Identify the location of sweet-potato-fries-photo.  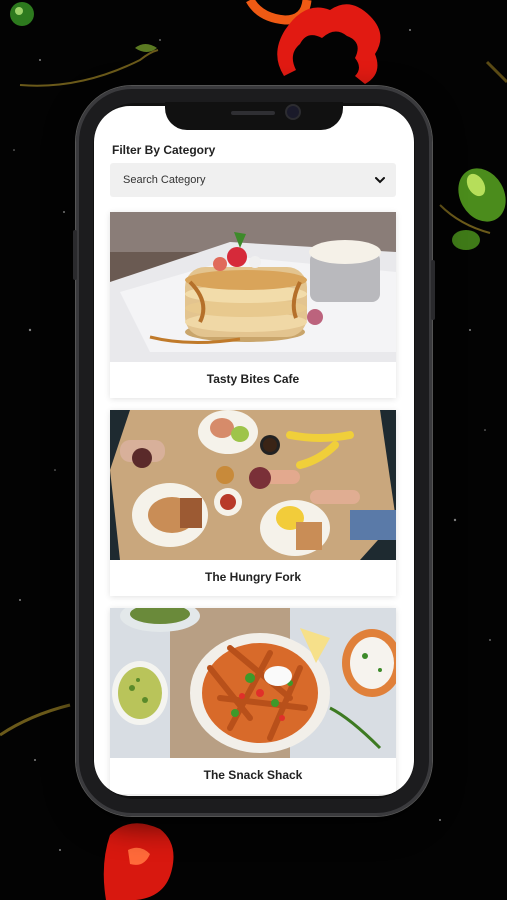
(253, 683).